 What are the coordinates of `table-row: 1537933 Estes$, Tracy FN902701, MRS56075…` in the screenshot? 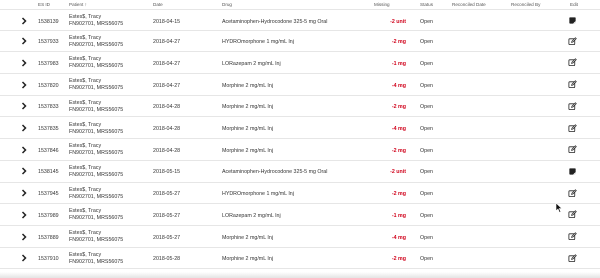 It's located at (300, 42).